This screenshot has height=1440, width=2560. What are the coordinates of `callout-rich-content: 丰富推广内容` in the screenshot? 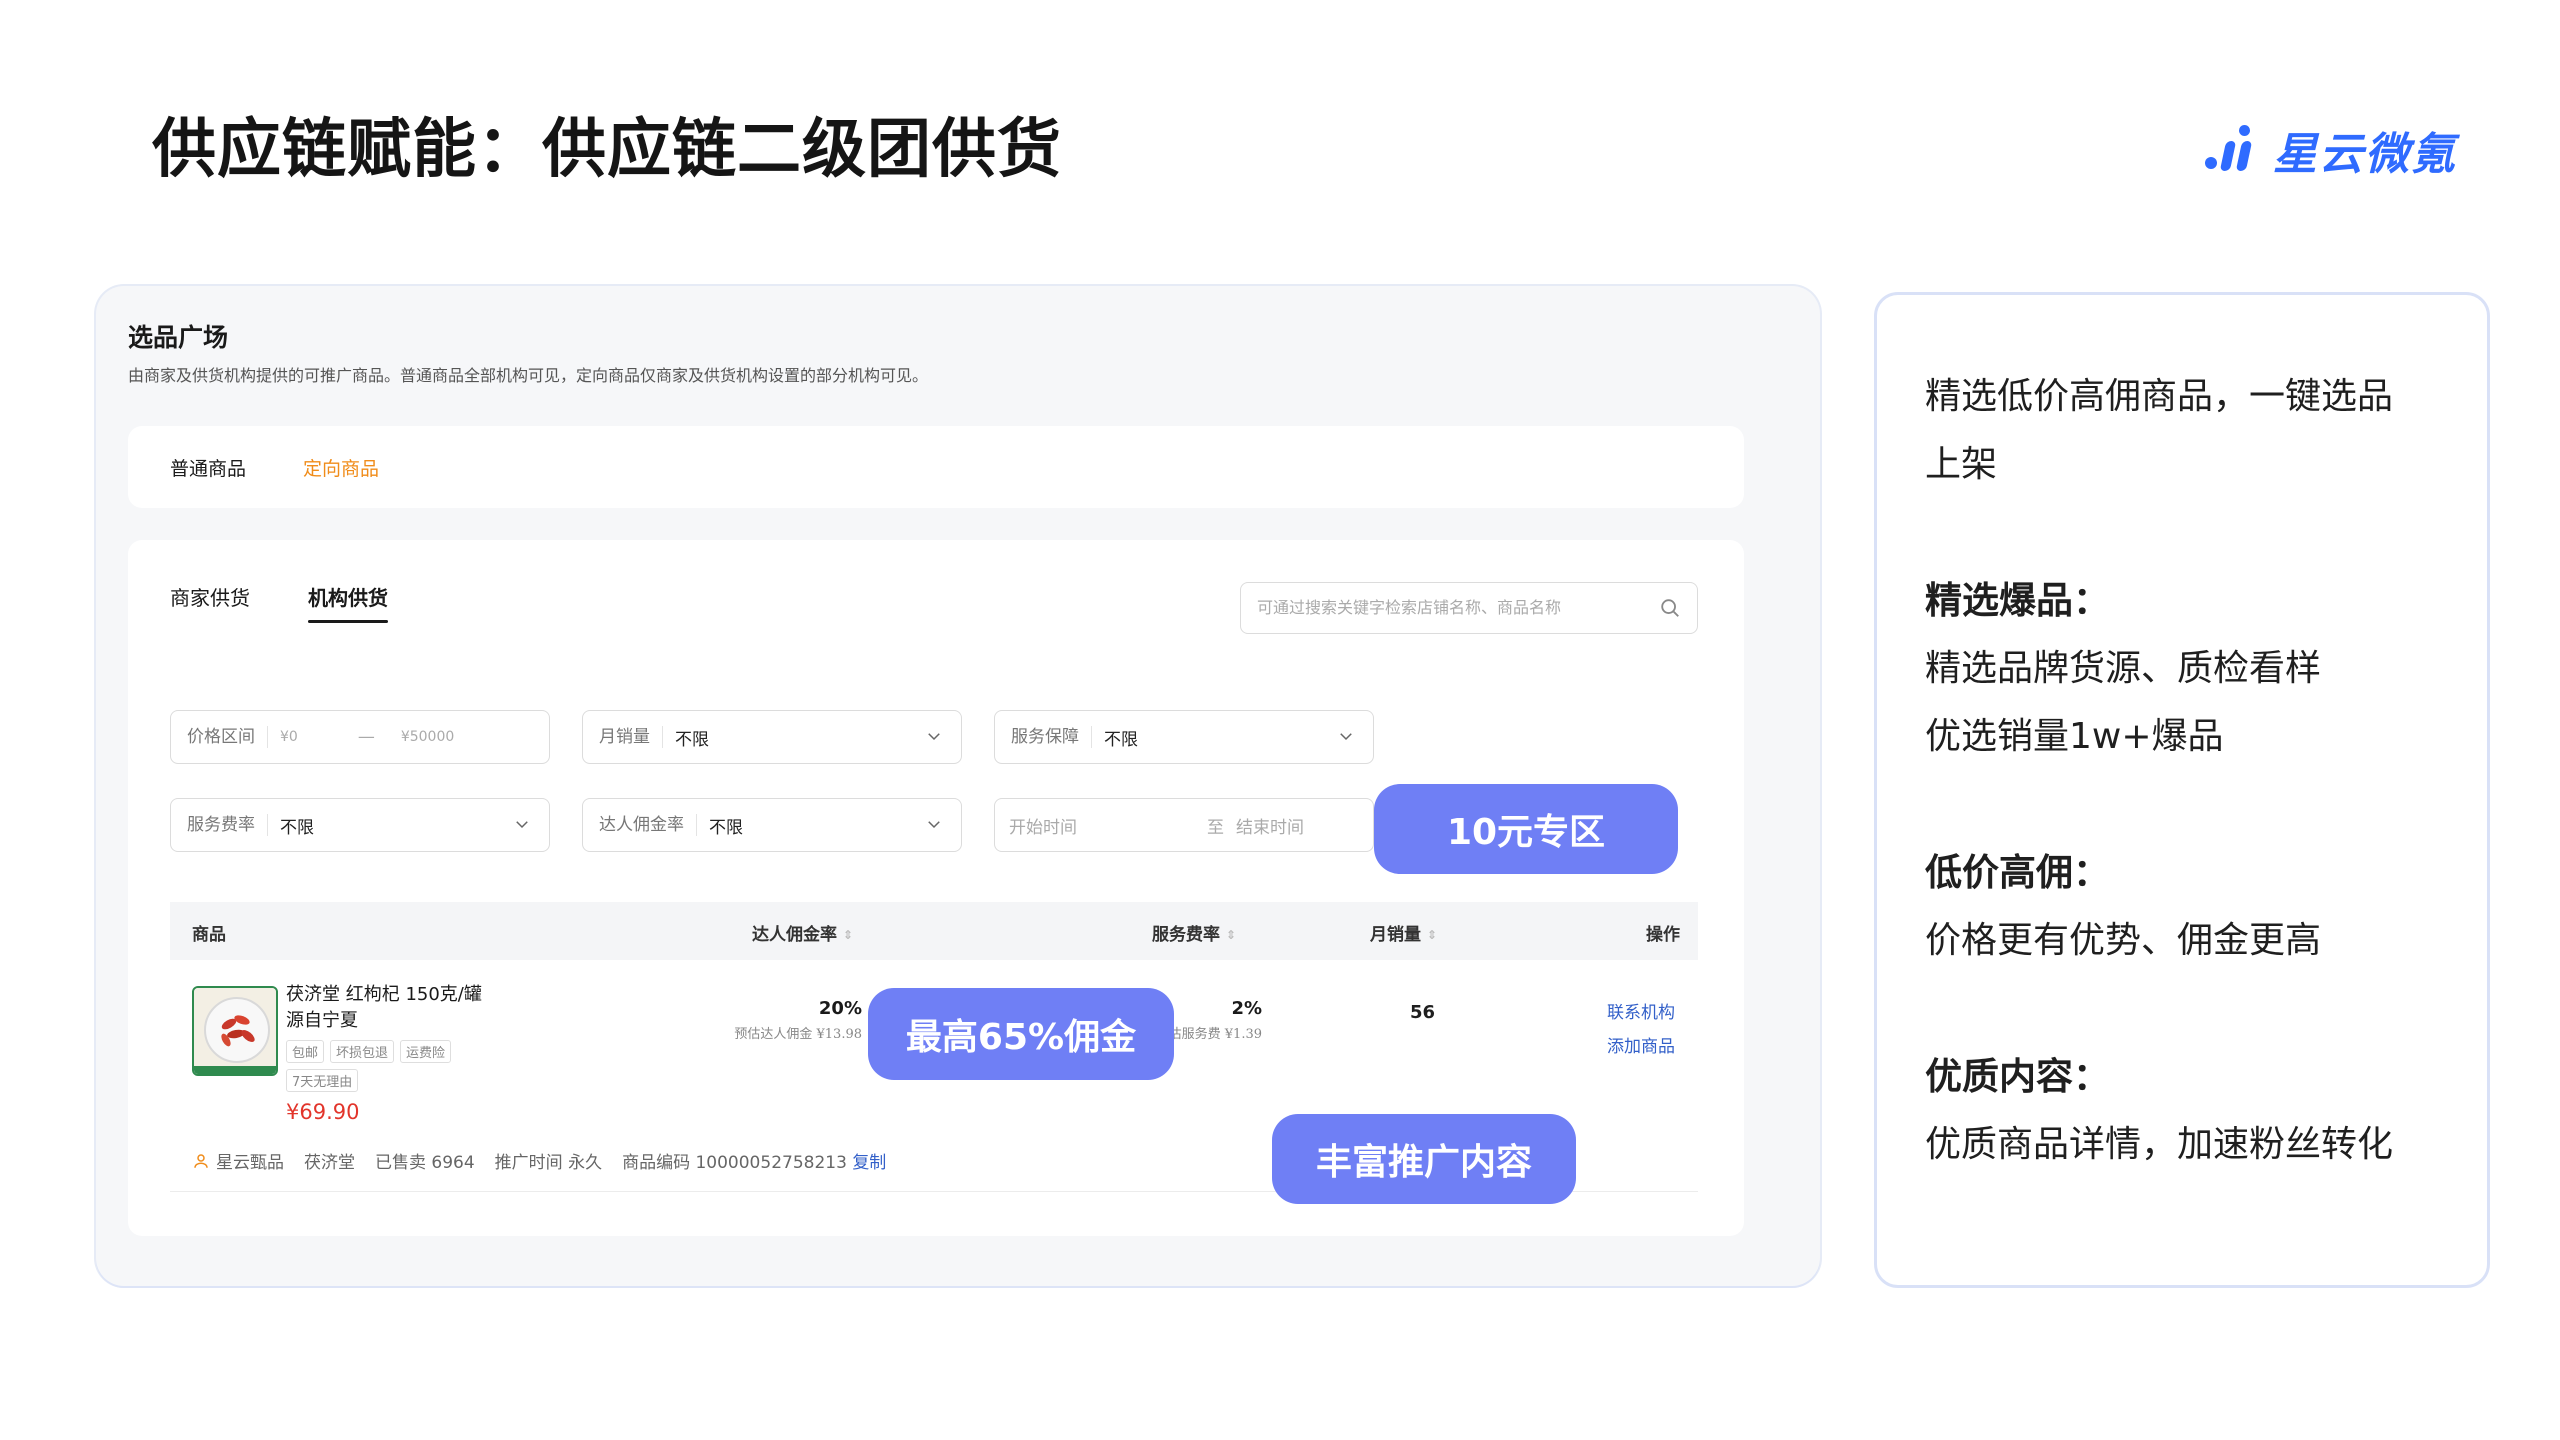 It's located at (1424, 1159).